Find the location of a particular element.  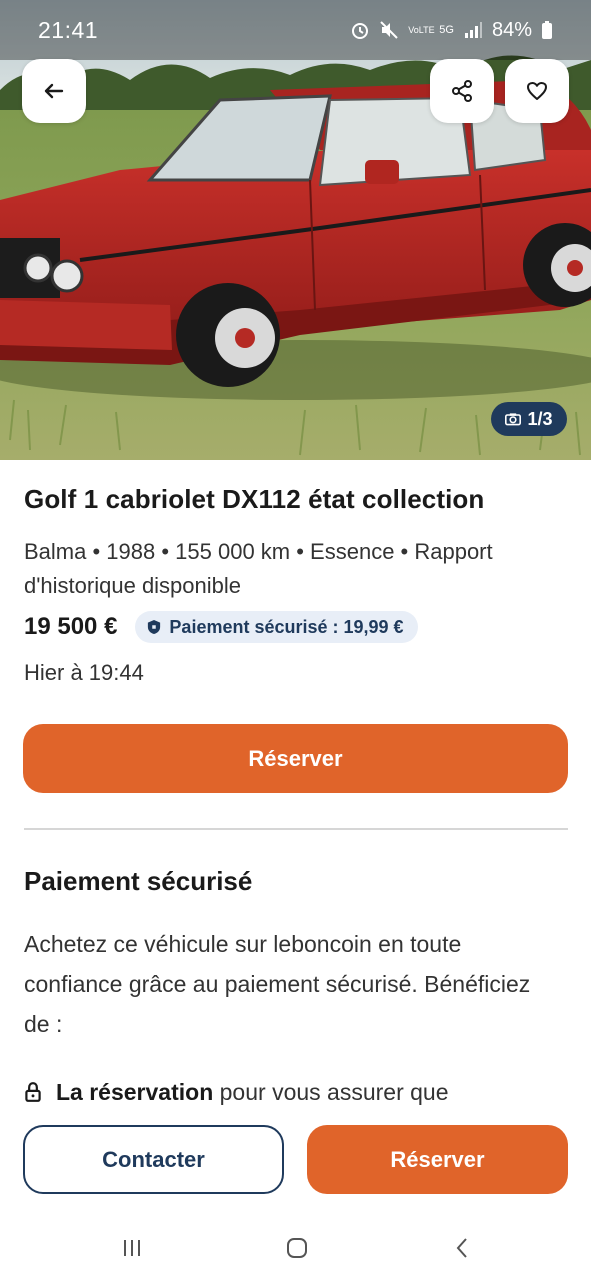

bottom-action-bar: Contacter Réserver is located at coordinates (295, 1161).